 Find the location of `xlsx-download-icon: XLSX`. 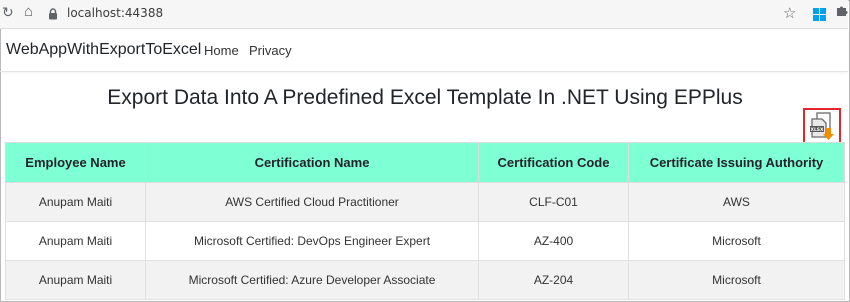

xlsx-download-icon: XLSX is located at coordinates (822, 126).